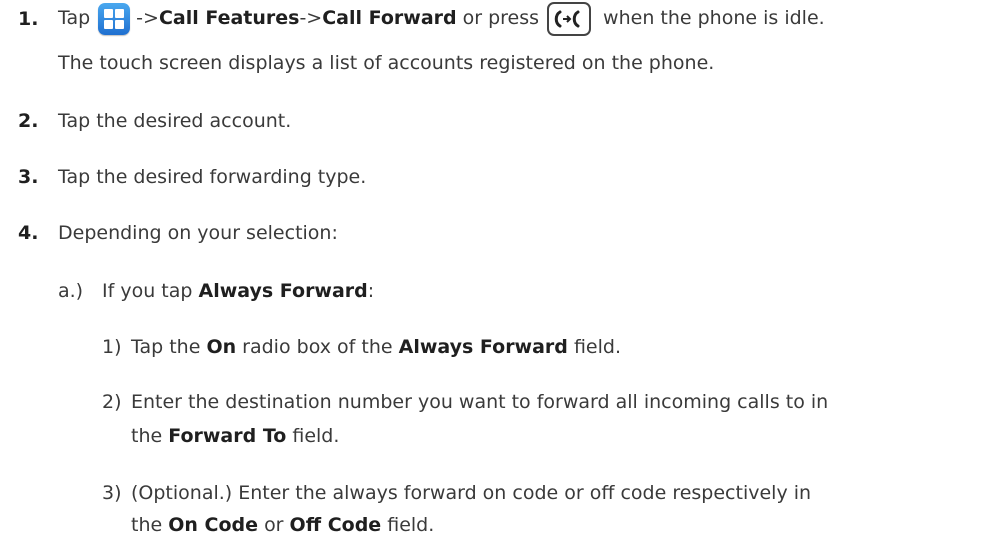  I want to click on step-number: 1., so click(28, 19).